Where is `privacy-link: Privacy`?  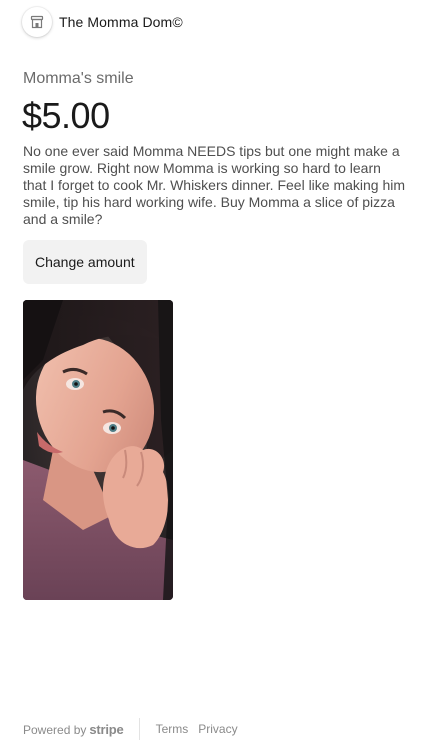 privacy-link: Privacy is located at coordinates (217, 729).